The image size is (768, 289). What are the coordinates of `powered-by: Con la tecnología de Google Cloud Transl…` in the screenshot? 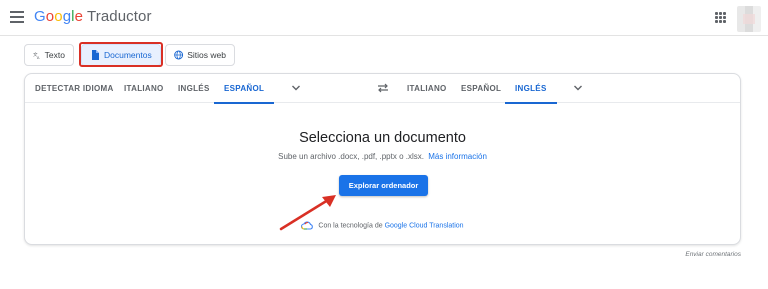 It's located at (382, 225).